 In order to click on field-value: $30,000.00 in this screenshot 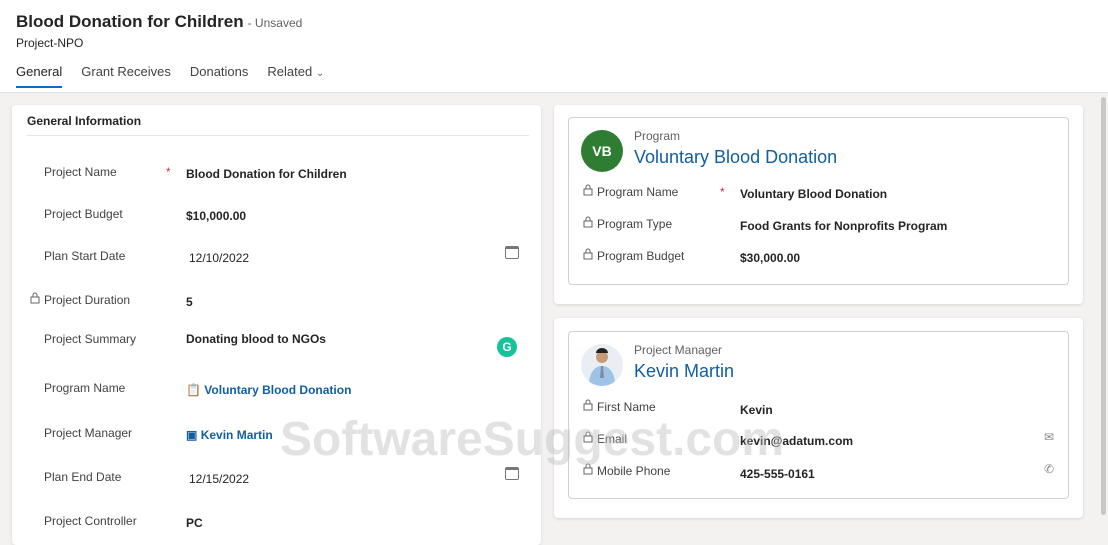, I will do `click(770, 258)`.